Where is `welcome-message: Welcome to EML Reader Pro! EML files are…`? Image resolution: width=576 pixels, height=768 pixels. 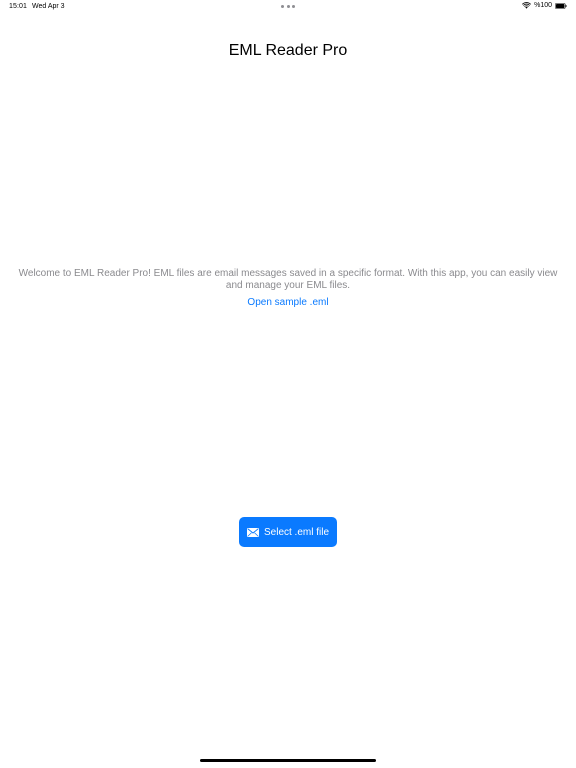
welcome-message: Welcome to EML Reader Pro! EML files are… is located at coordinates (288, 279).